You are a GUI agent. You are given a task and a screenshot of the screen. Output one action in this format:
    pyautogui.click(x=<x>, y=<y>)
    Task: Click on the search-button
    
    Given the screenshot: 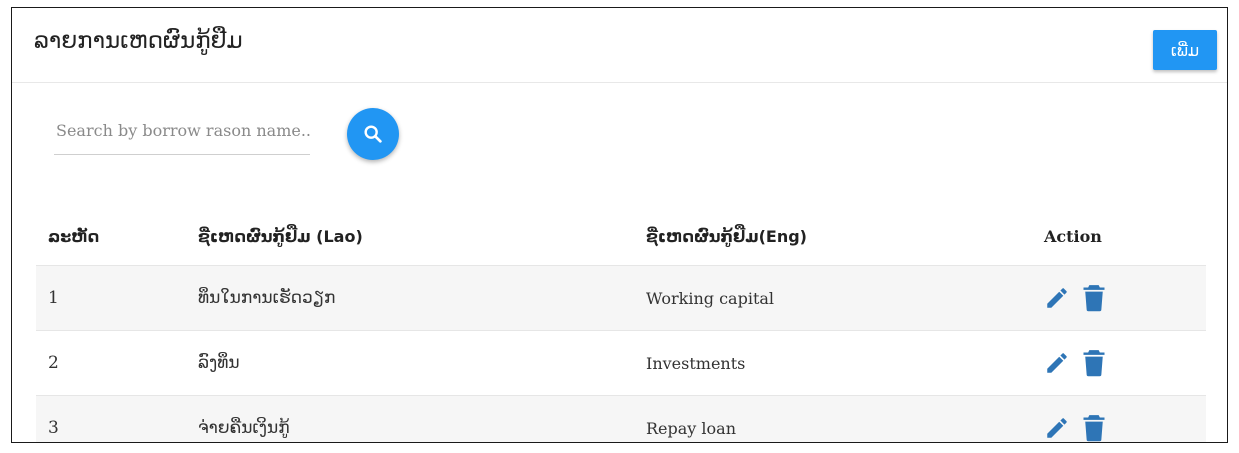 What is the action you would take?
    pyautogui.click(x=373, y=134)
    